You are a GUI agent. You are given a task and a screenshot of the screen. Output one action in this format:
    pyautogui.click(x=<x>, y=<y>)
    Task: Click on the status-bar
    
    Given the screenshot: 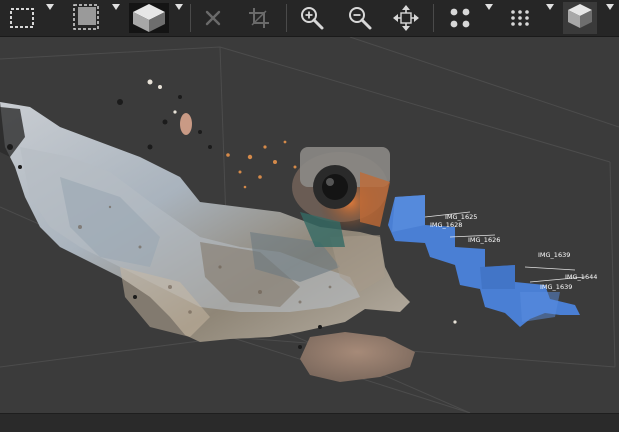 What is the action you would take?
    pyautogui.click(x=309, y=422)
    